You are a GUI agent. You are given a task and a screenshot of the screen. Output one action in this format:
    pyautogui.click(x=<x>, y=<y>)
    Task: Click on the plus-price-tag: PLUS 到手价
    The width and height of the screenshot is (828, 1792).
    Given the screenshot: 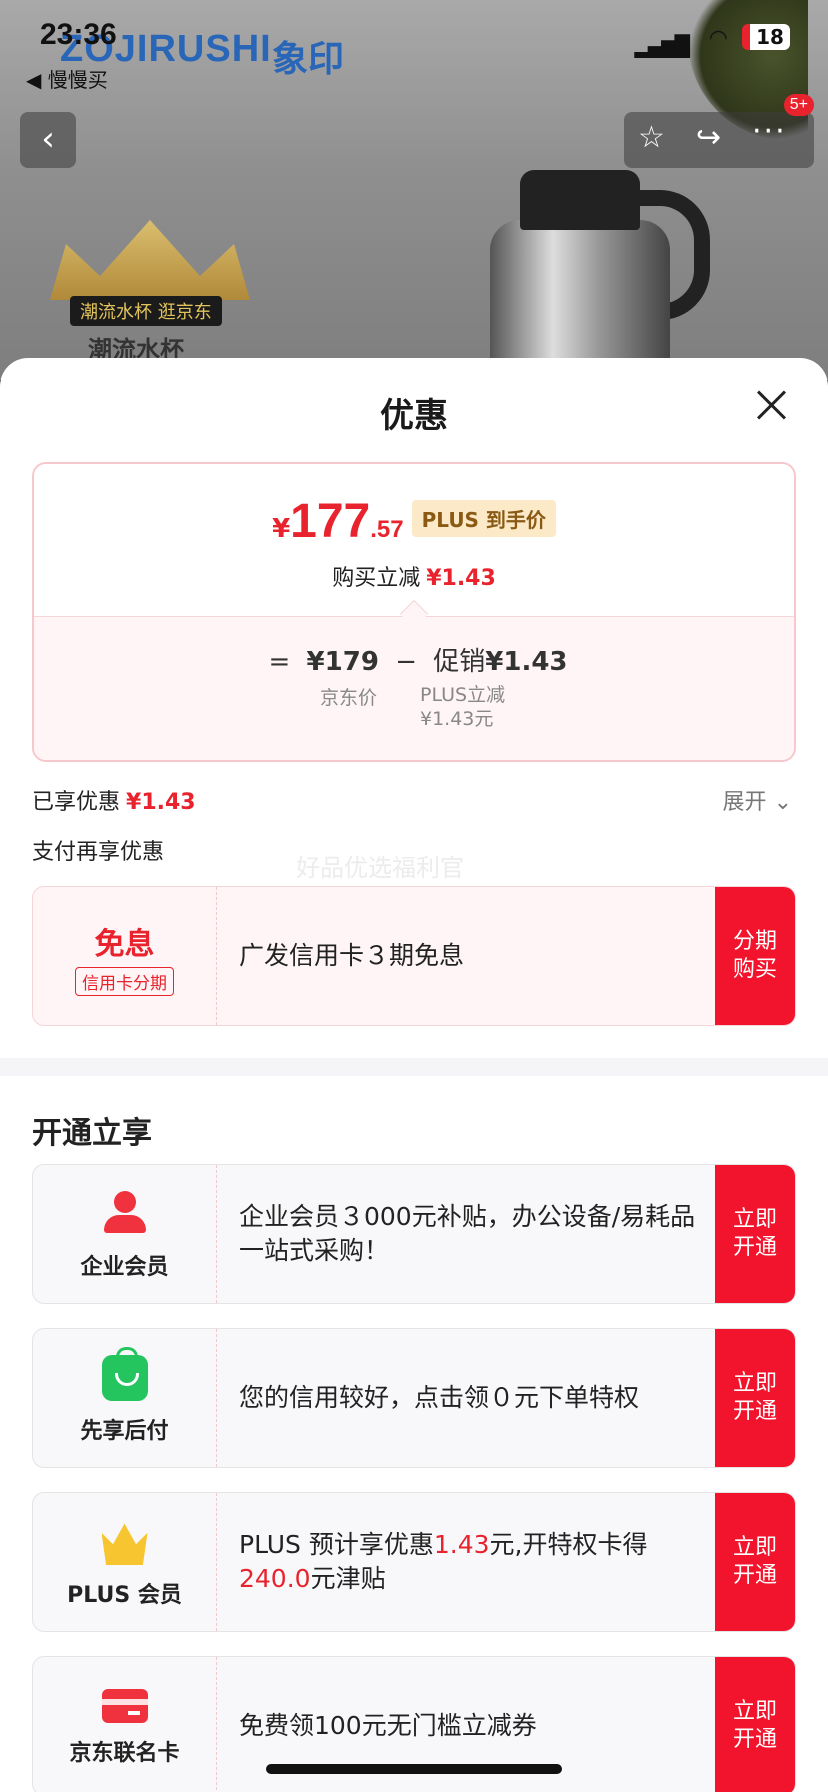 What is the action you would take?
    pyautogui.click(x=483, y=518)
    